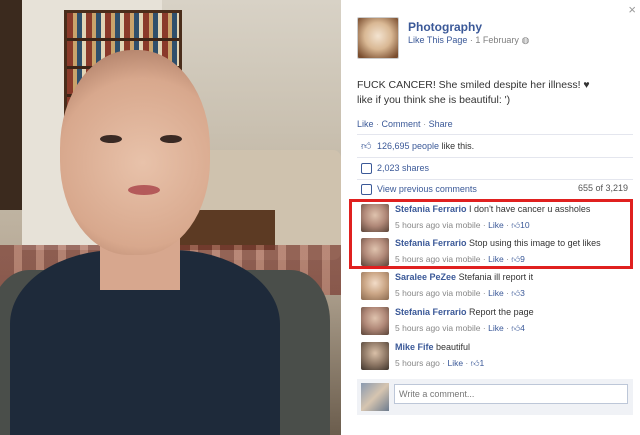 The image size is (640, 435). Describe the element at coordinates (437, 40) in the screenshot. I see `like-page-link: Like This Page` at that location.